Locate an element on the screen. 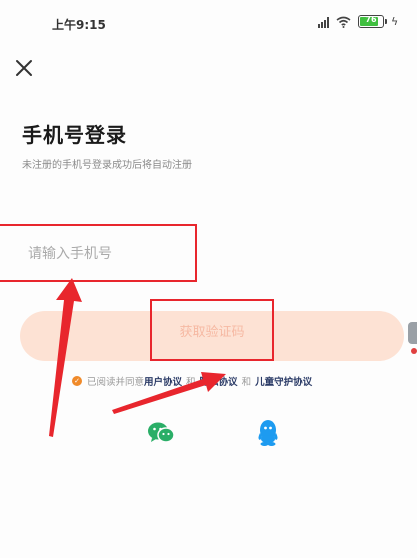 This screenshot has height=558, width=417. agreement-and-2: 和 is located at coordinates (246, 382).